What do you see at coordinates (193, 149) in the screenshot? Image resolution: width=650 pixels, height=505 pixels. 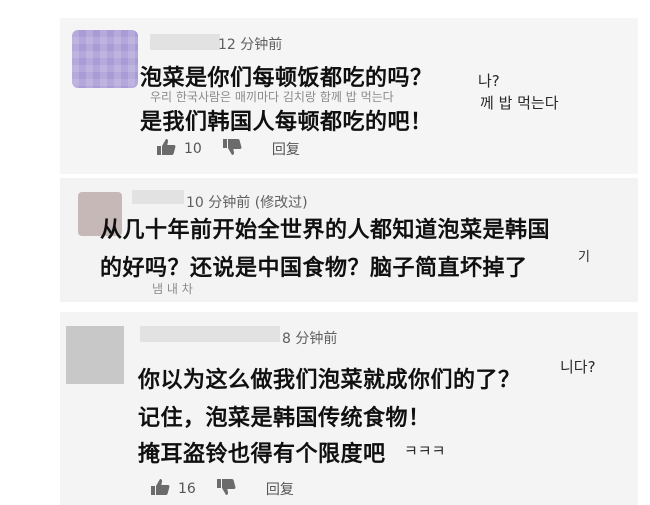 I see `like-count: 10` at bounding box center [193, 149].